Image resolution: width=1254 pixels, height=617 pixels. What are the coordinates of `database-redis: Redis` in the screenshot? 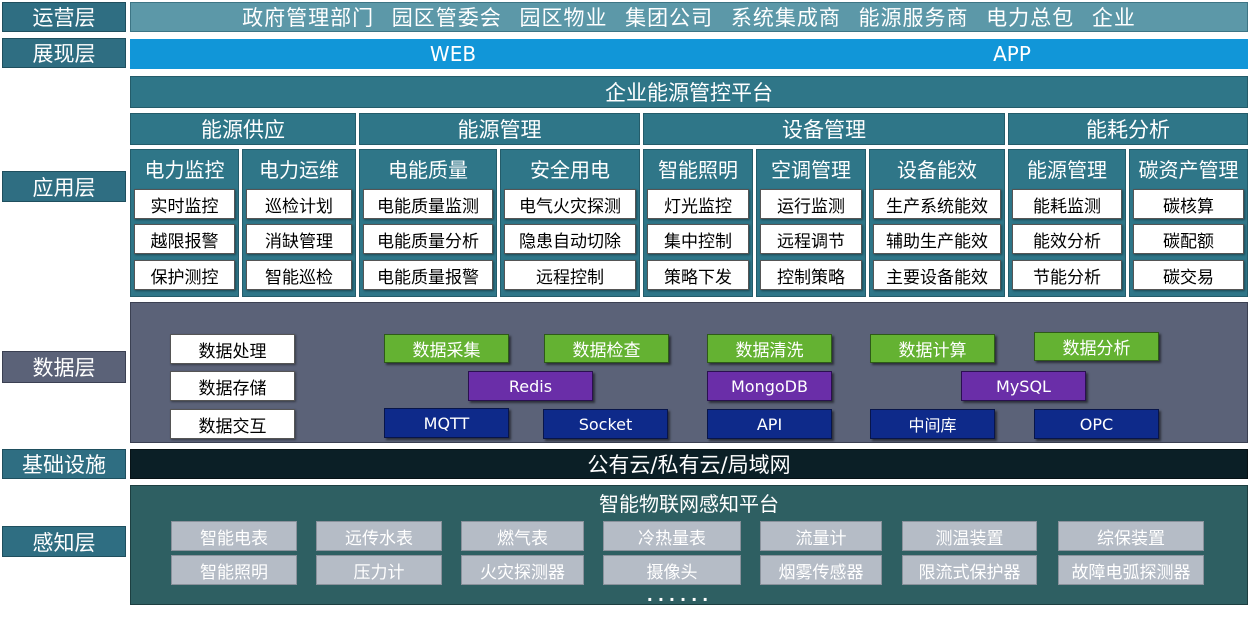 It's located at (530, 386).